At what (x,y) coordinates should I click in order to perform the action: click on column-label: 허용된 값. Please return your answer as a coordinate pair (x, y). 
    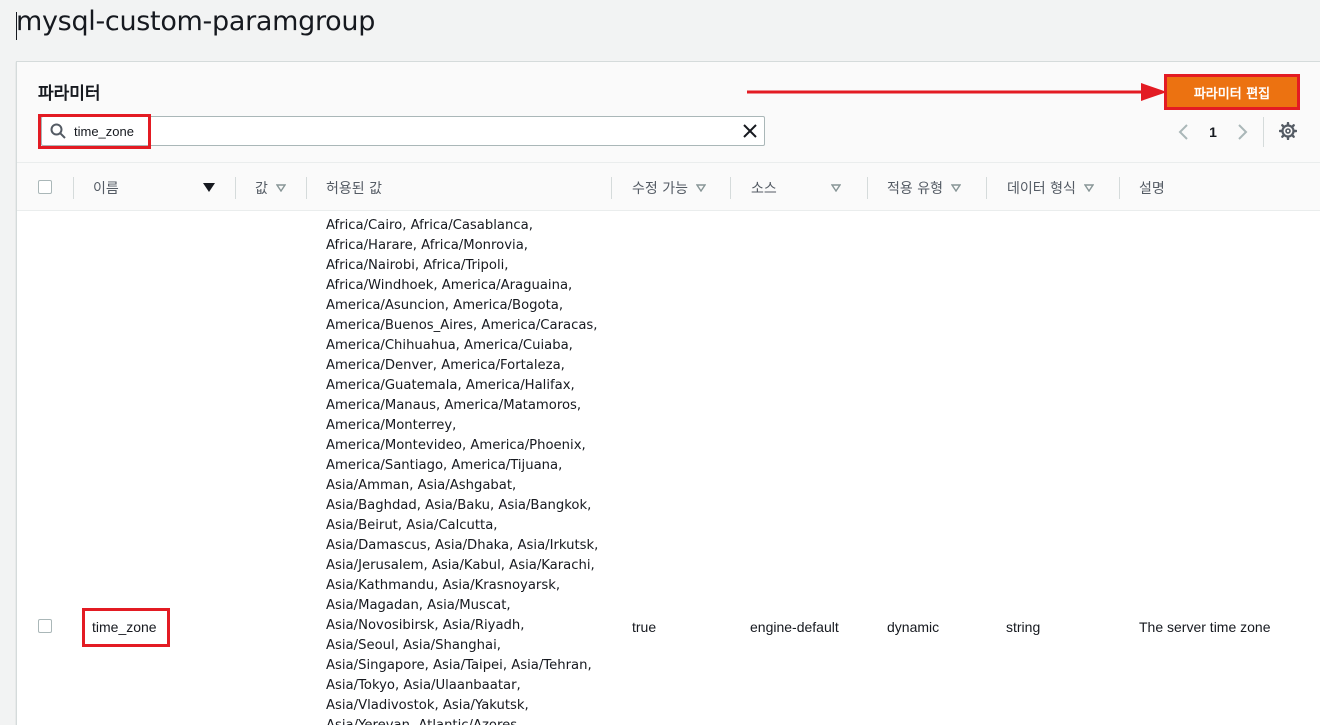
    Looking at the image, I should click on (354, 188).